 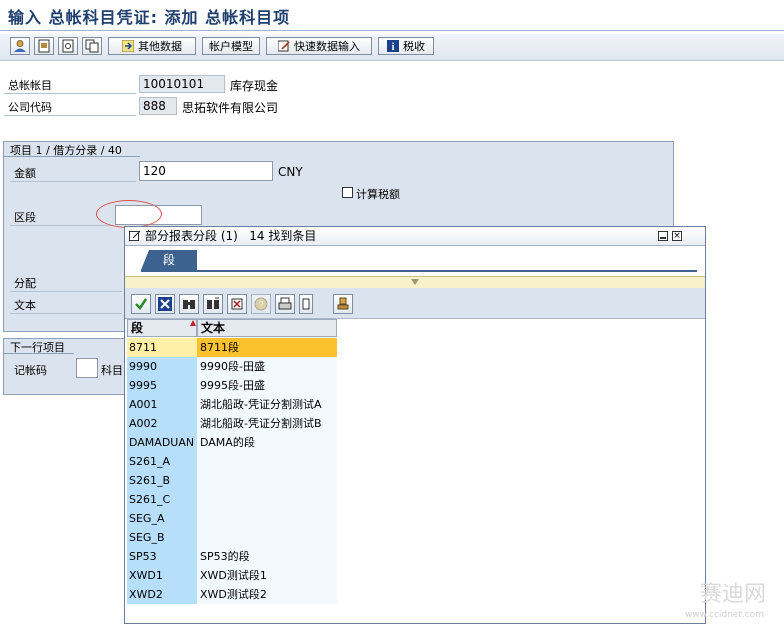 I want to click on company-code-label: 公司代码, so click(x=30, y=107).